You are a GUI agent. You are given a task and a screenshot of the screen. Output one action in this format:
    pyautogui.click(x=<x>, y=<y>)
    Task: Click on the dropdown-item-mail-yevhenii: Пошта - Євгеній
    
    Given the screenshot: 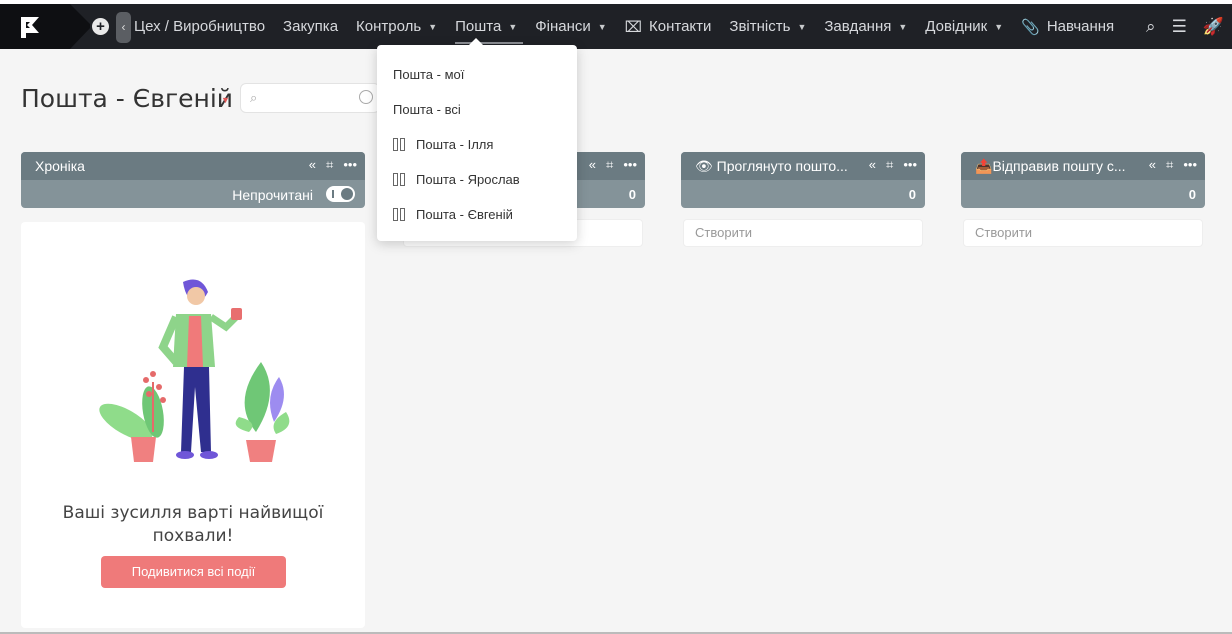 What is the action you would take?
    pyautogui.click(x=477, y=214)
    